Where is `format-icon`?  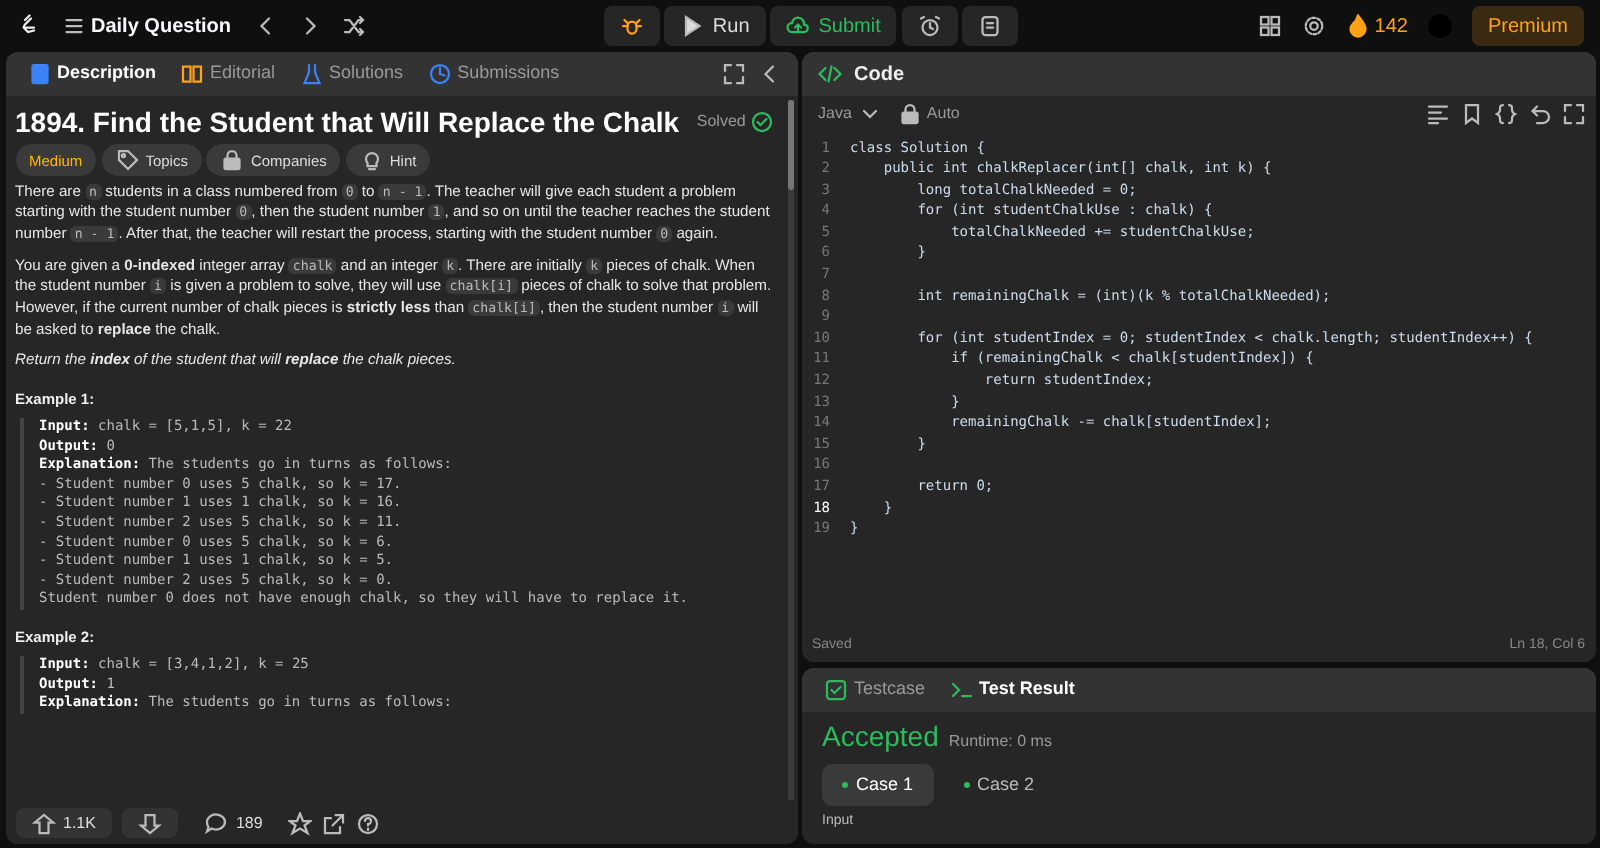
format-icon is located at coordinates (1437, 114).